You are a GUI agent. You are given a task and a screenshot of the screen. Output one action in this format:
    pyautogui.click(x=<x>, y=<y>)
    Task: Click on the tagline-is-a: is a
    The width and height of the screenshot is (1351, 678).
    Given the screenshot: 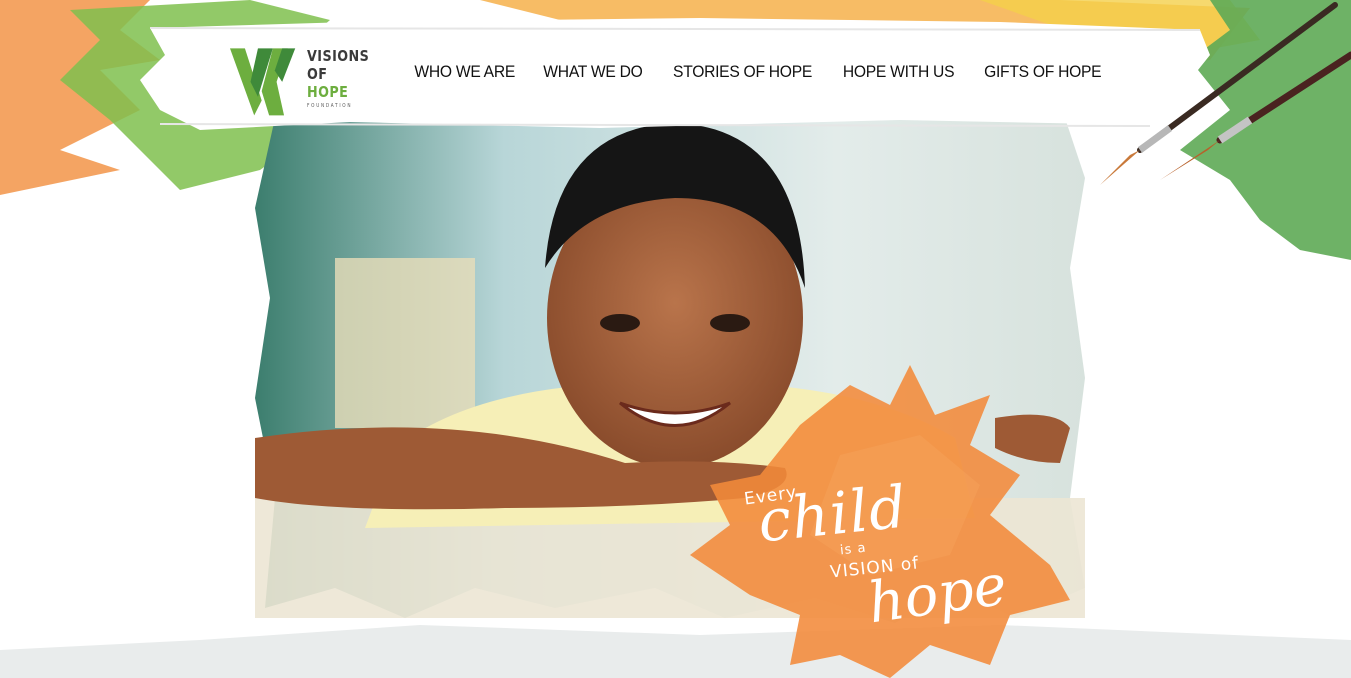 What is the action you would take?
    pyautogui.click(x=853, y=549)
    